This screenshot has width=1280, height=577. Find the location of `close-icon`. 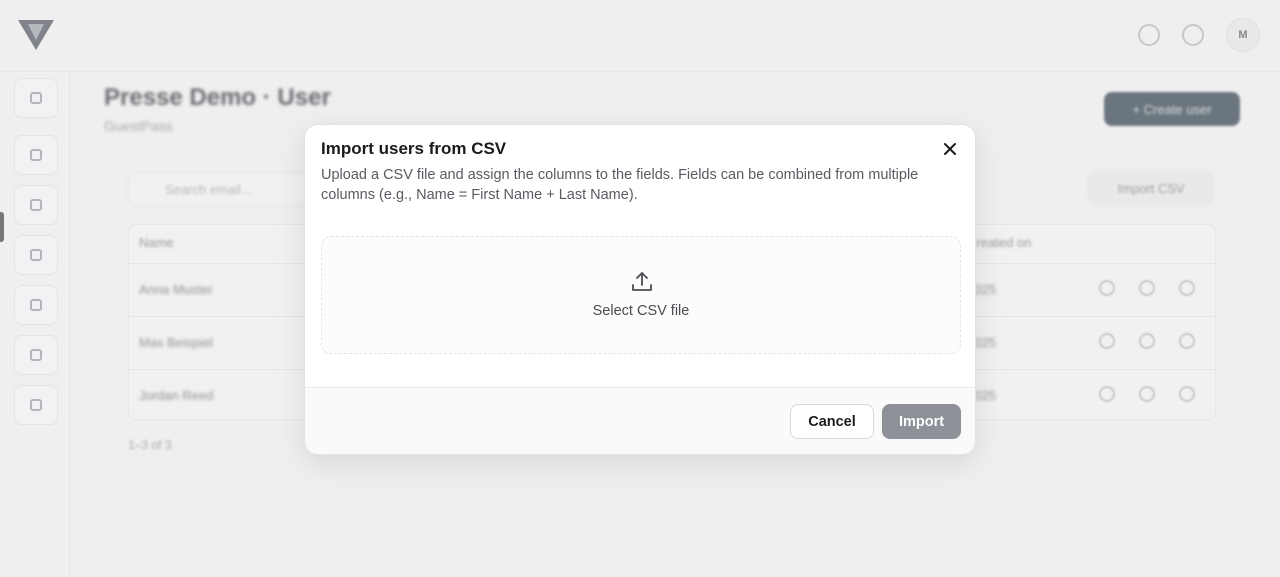

close-icon is located at coordinates (950, 149).